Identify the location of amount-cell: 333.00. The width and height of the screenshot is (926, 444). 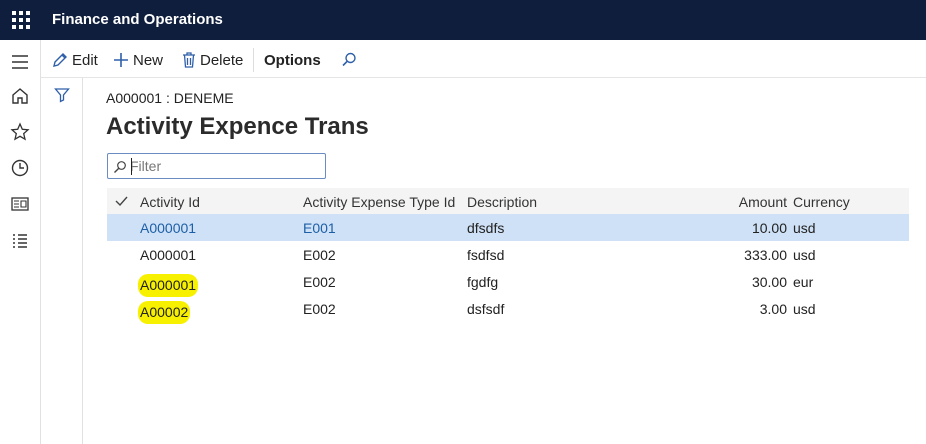
(765, 255).